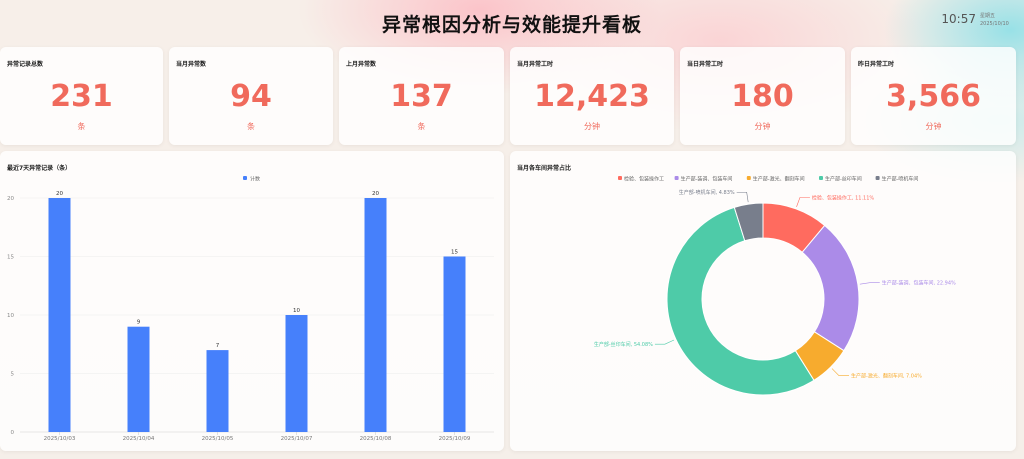 The height and width of the screenshot is (459, 1024). I want to click on x-tick-label: 2025/10/08, so click(376, 439).